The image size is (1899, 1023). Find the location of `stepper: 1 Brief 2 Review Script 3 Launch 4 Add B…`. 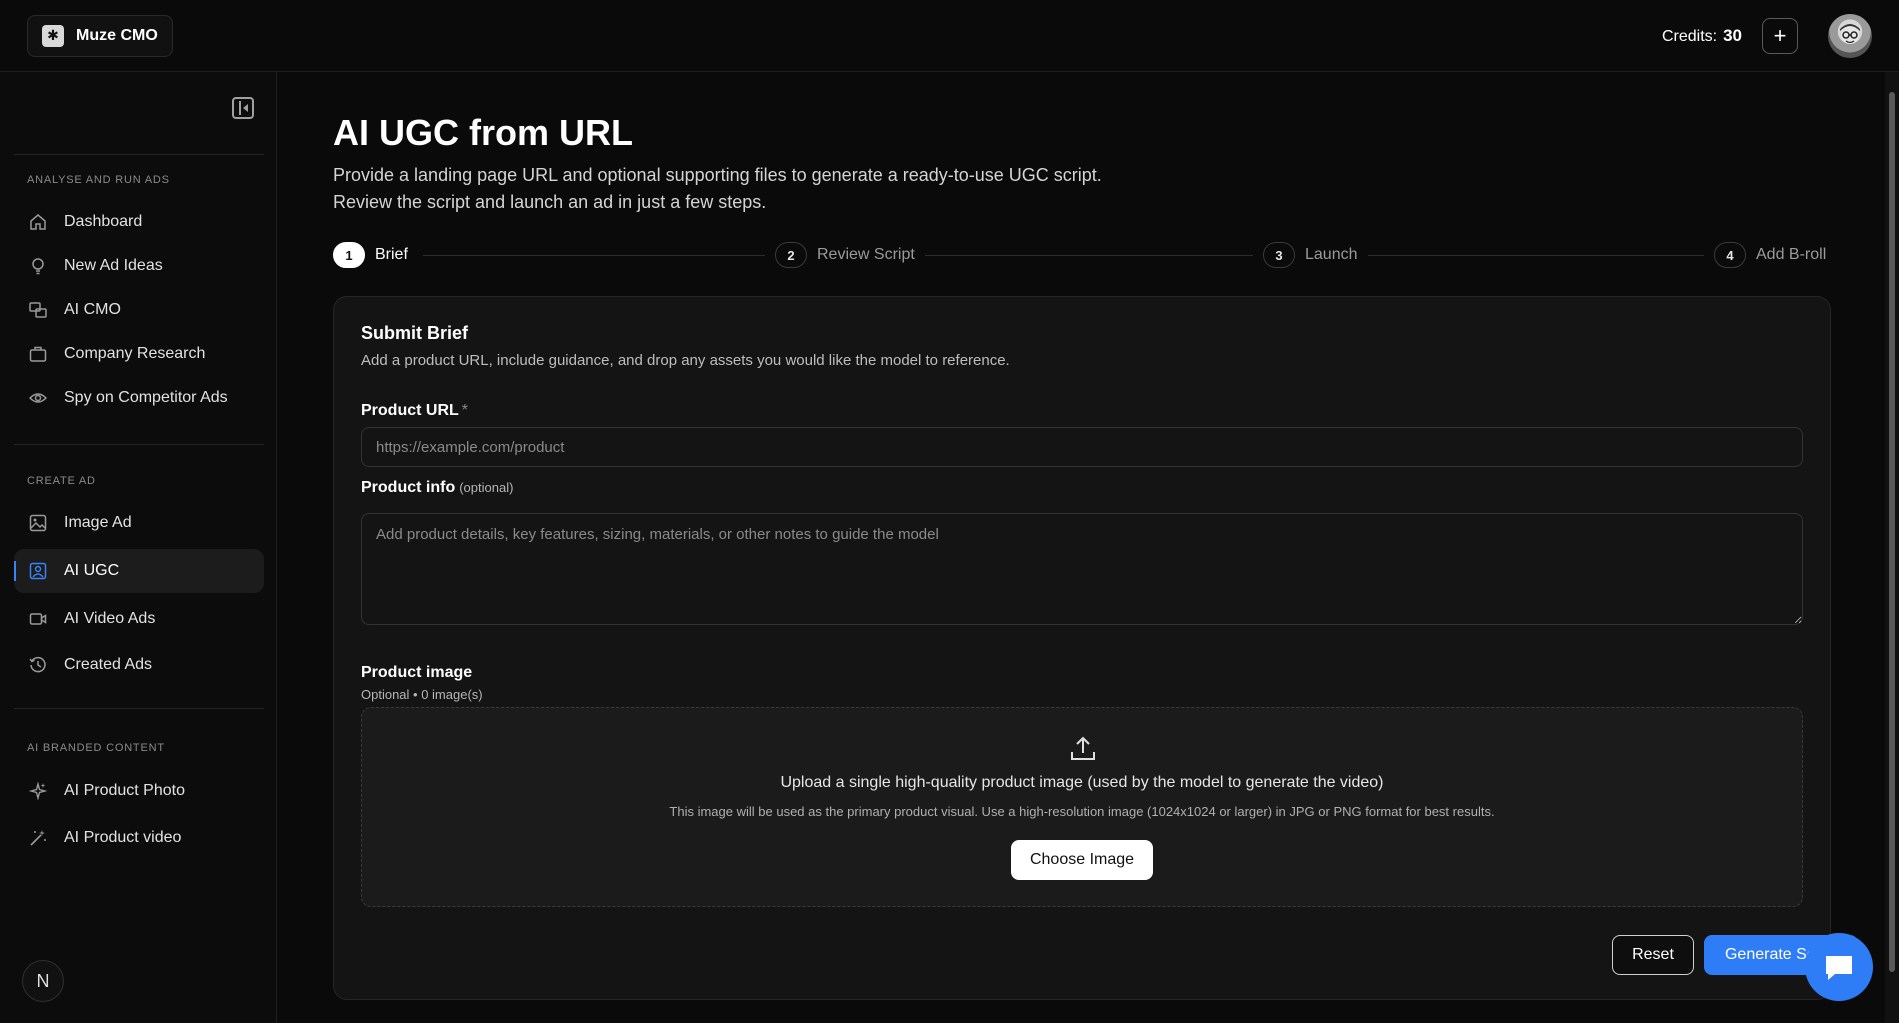

stepper: 1 Brief 2 Review Script 3 Launch 4 Add B… is located at coordinates (1082, 257).